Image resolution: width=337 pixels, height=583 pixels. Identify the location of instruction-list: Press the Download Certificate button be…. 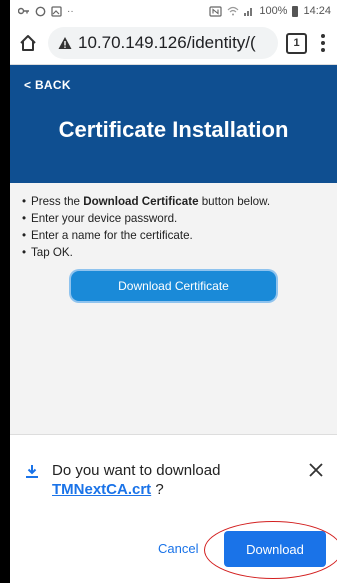
(173, 227).